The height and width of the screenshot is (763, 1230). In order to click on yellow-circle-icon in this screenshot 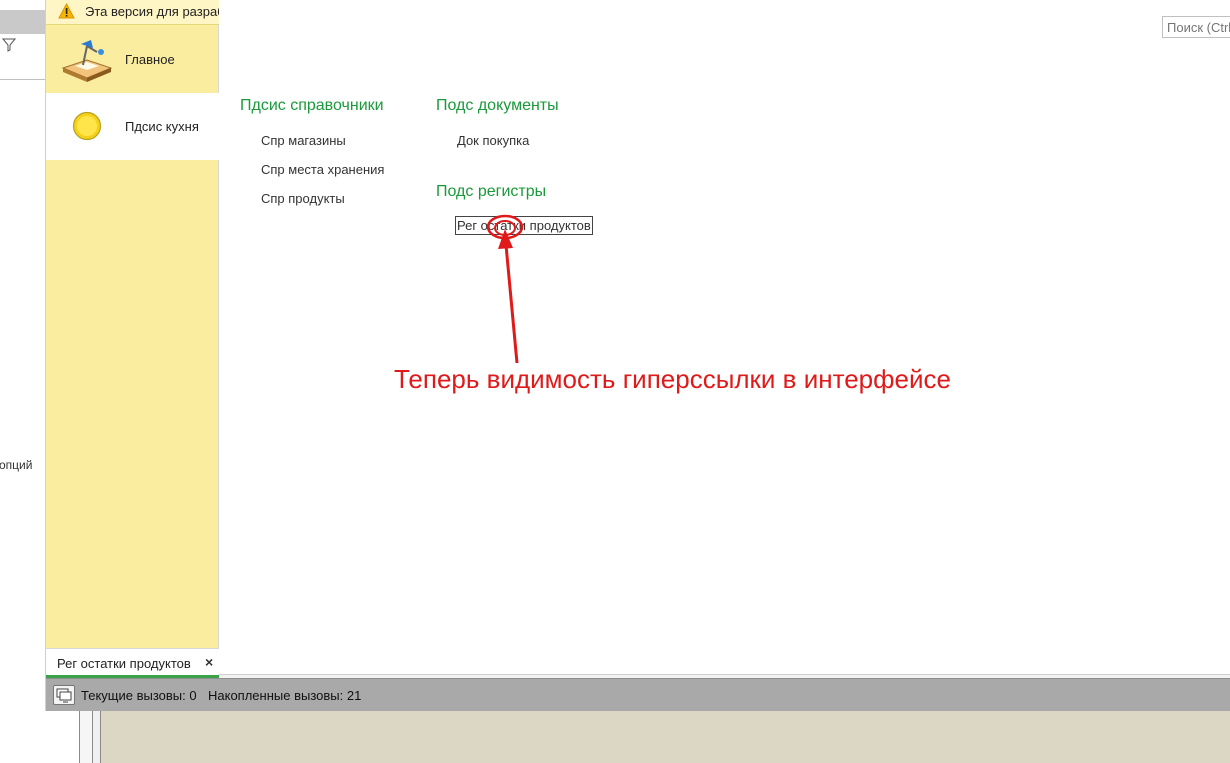, I will do `click(87, 126)`.